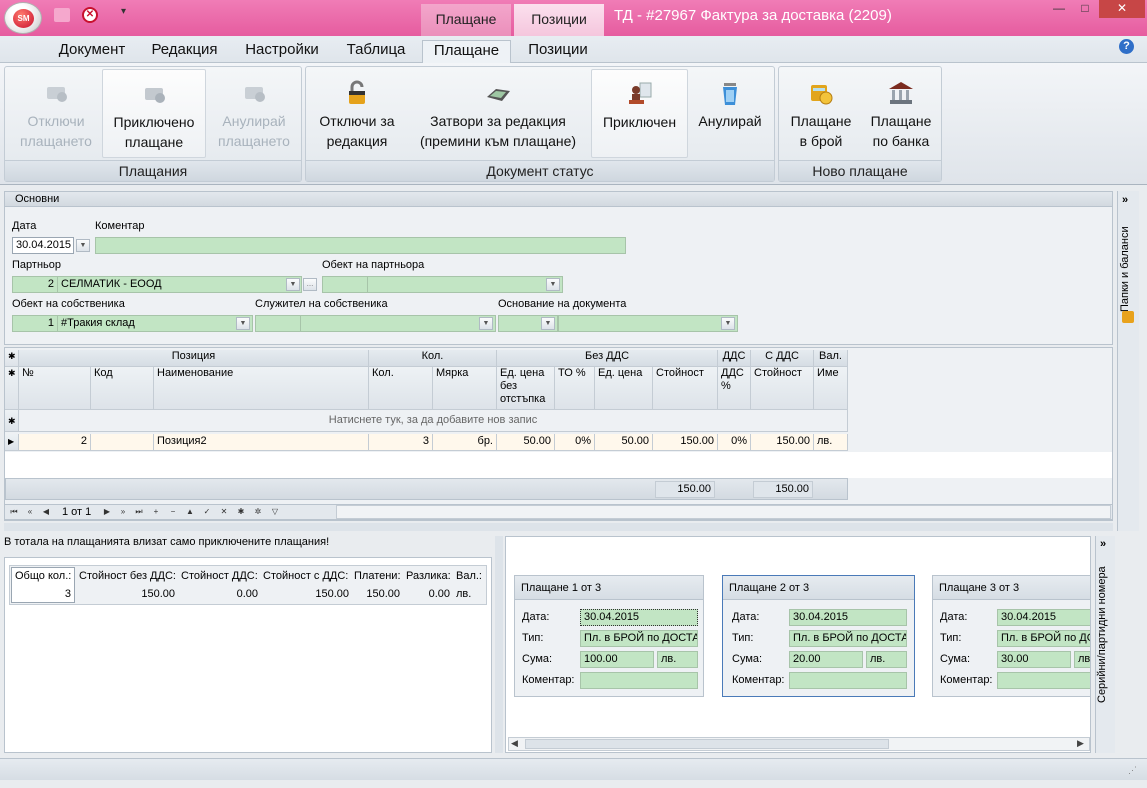 The image size is (1147, 788). Describe the element at coordinates (123, 11) in the screenshot. I see `quick-access-dropdown-icon: ▾` at that location.